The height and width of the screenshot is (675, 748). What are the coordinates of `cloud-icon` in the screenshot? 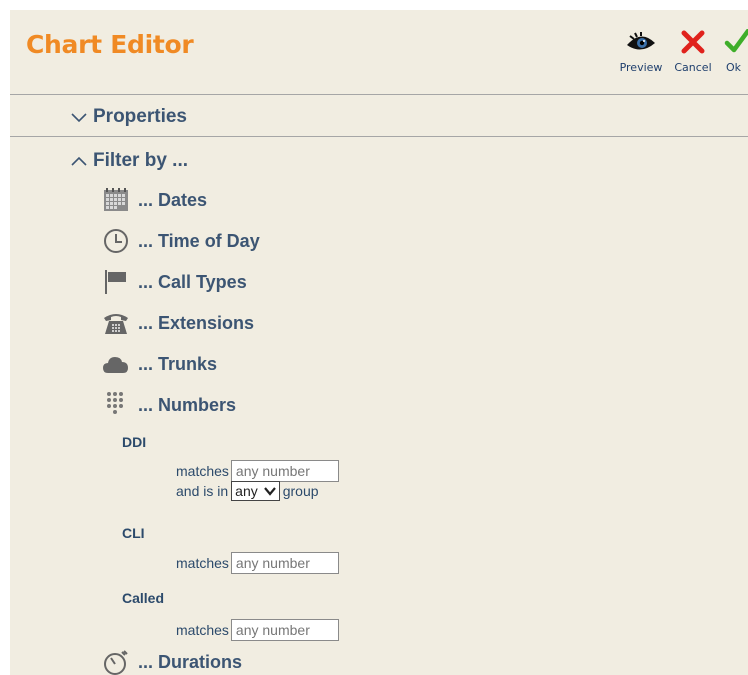 It's located at (118, 364).